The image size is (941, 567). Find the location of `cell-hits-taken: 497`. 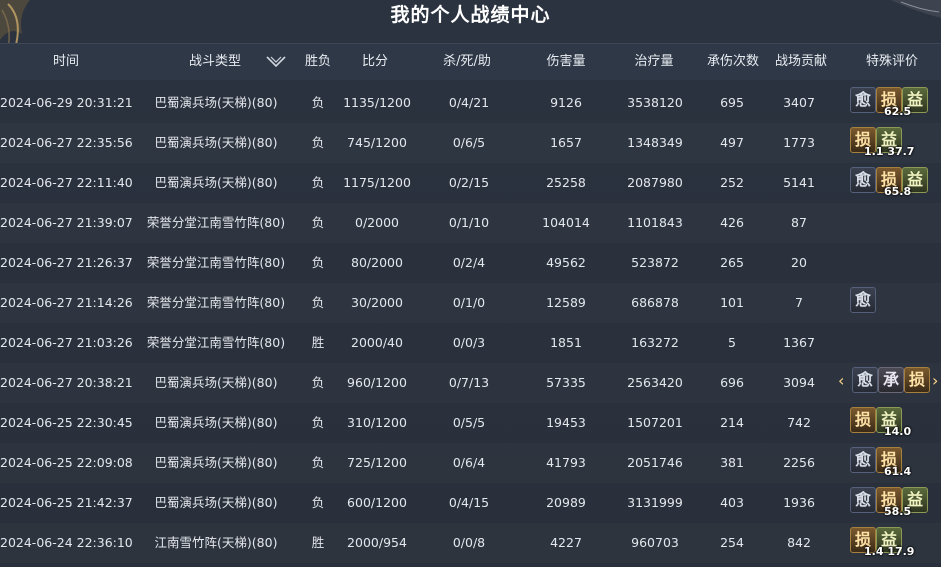

cell-hits-taken: 497 is located at coordinates (732, 142).